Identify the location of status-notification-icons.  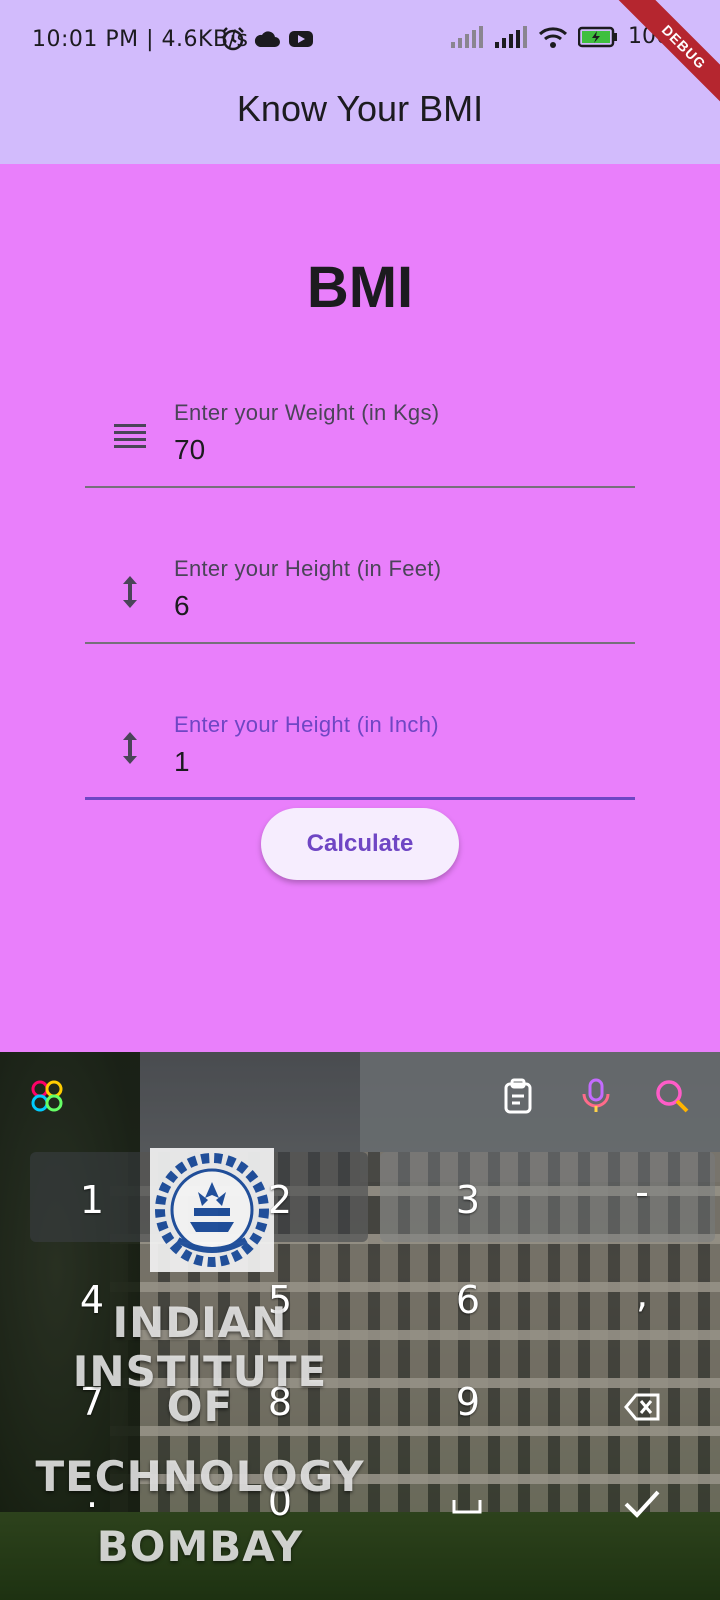
(267, 39).